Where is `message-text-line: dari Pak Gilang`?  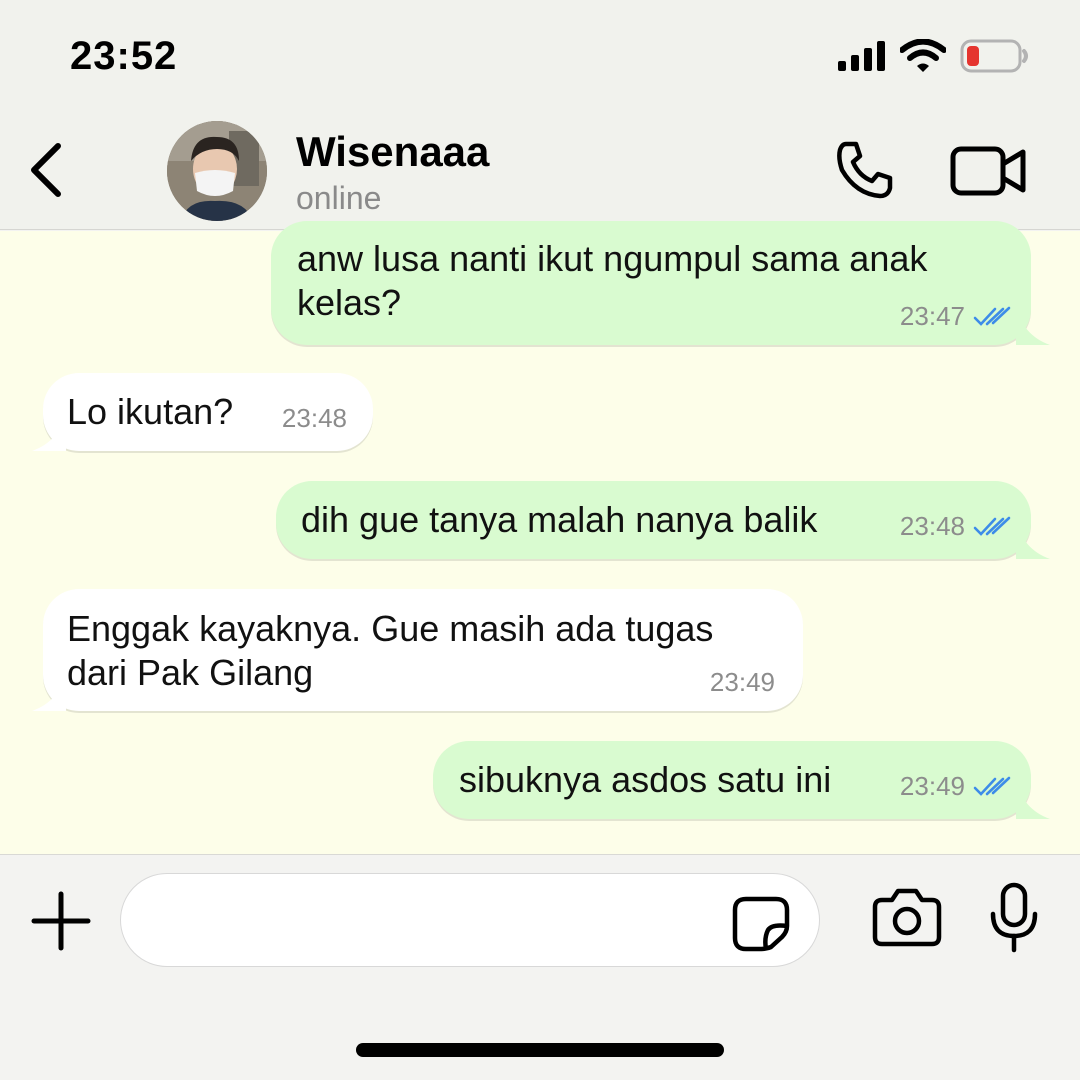
message-text-line: dari Pak Gilang is located at coordinates (190, 672).